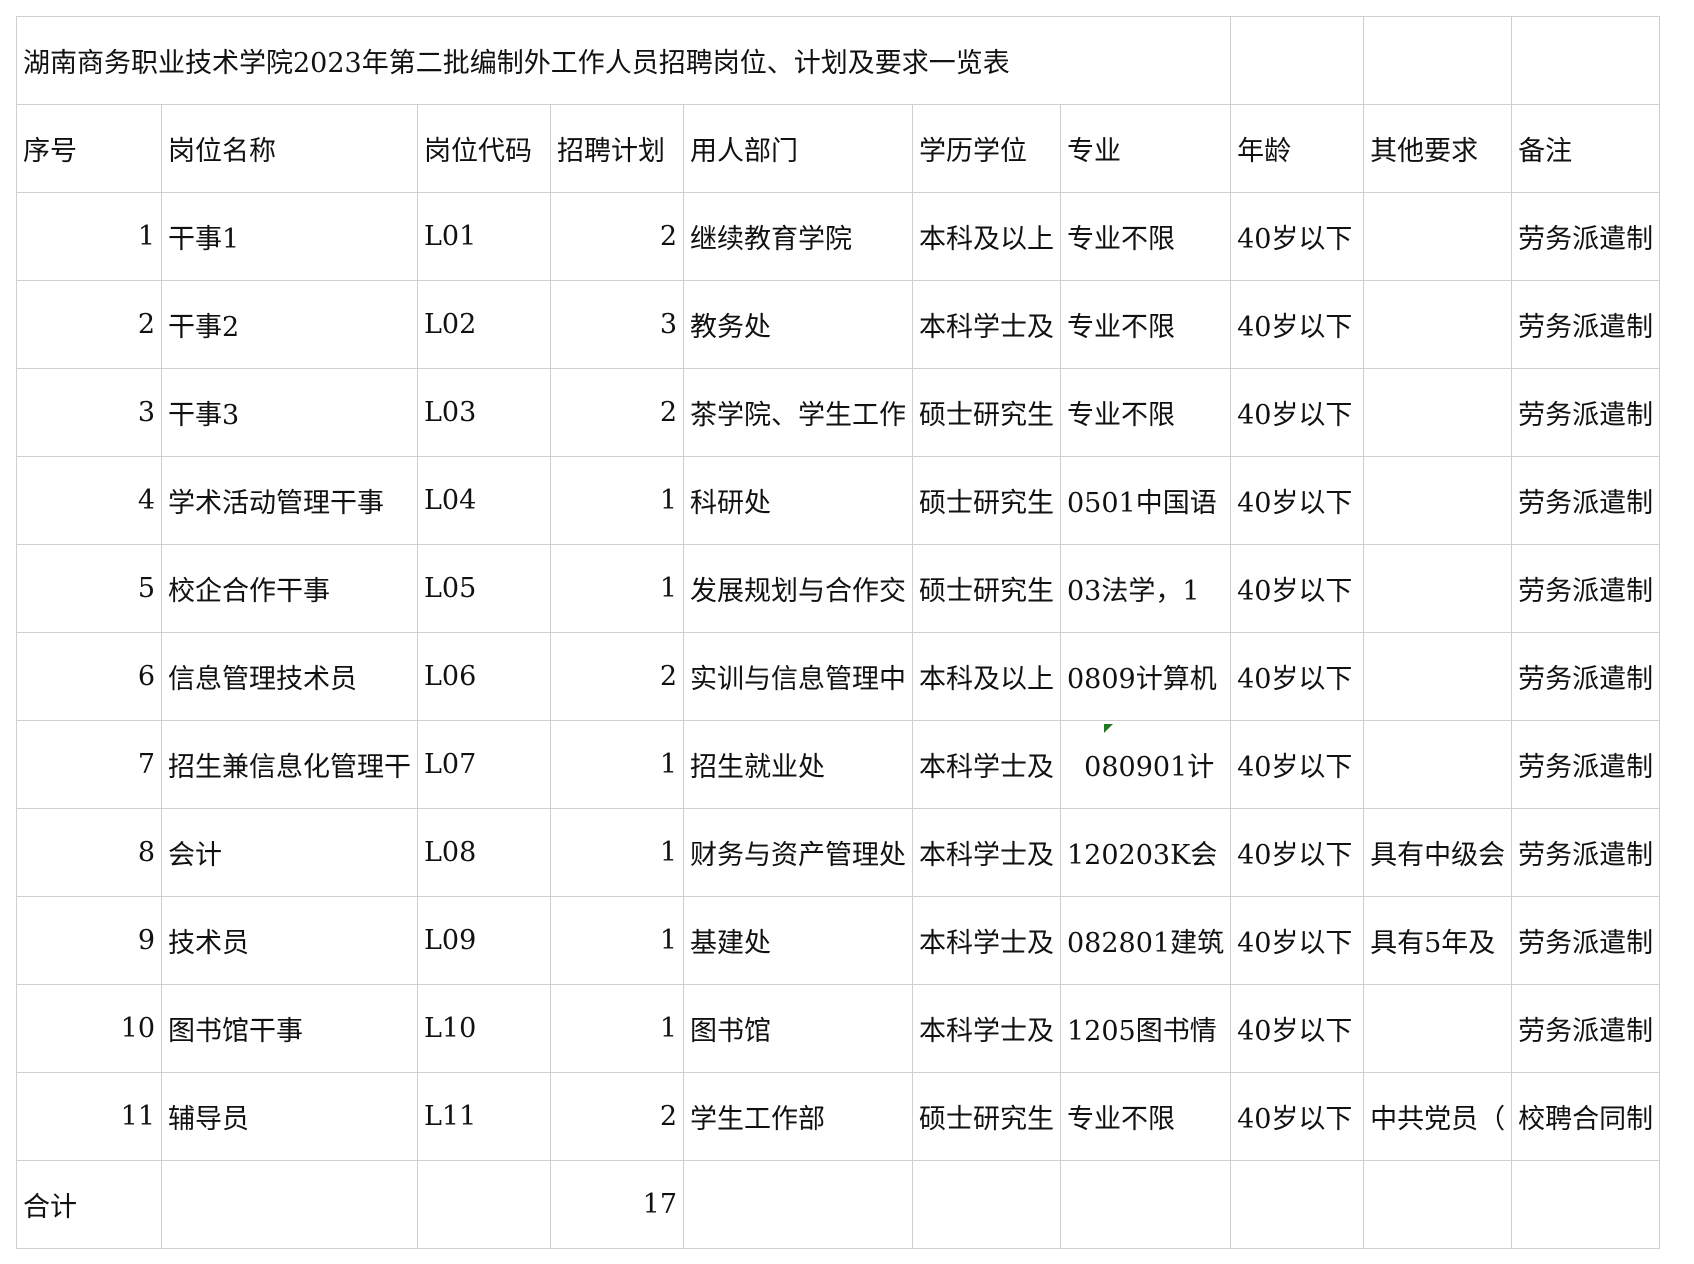  What do you see at coordinates (1145, 676) in the screenshot?
I see `cell-major: 0809计算机` at bounding box center [1145, 676].